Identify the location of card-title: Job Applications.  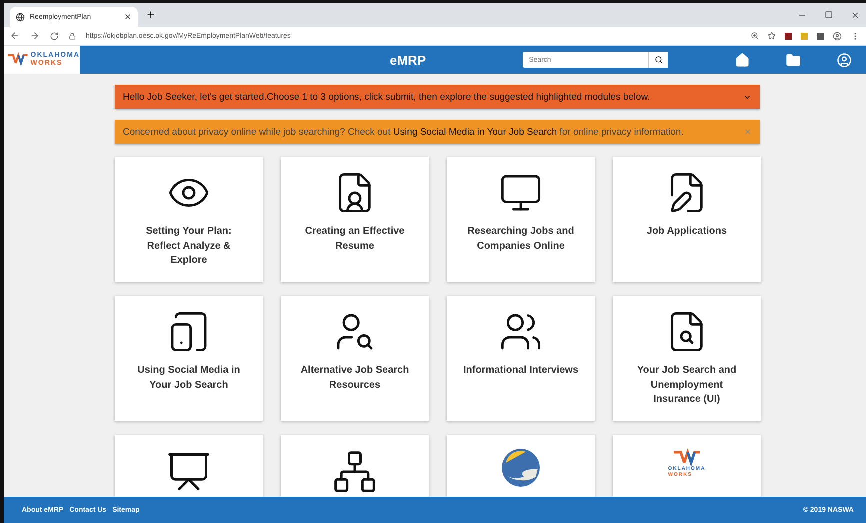
(687, 232).